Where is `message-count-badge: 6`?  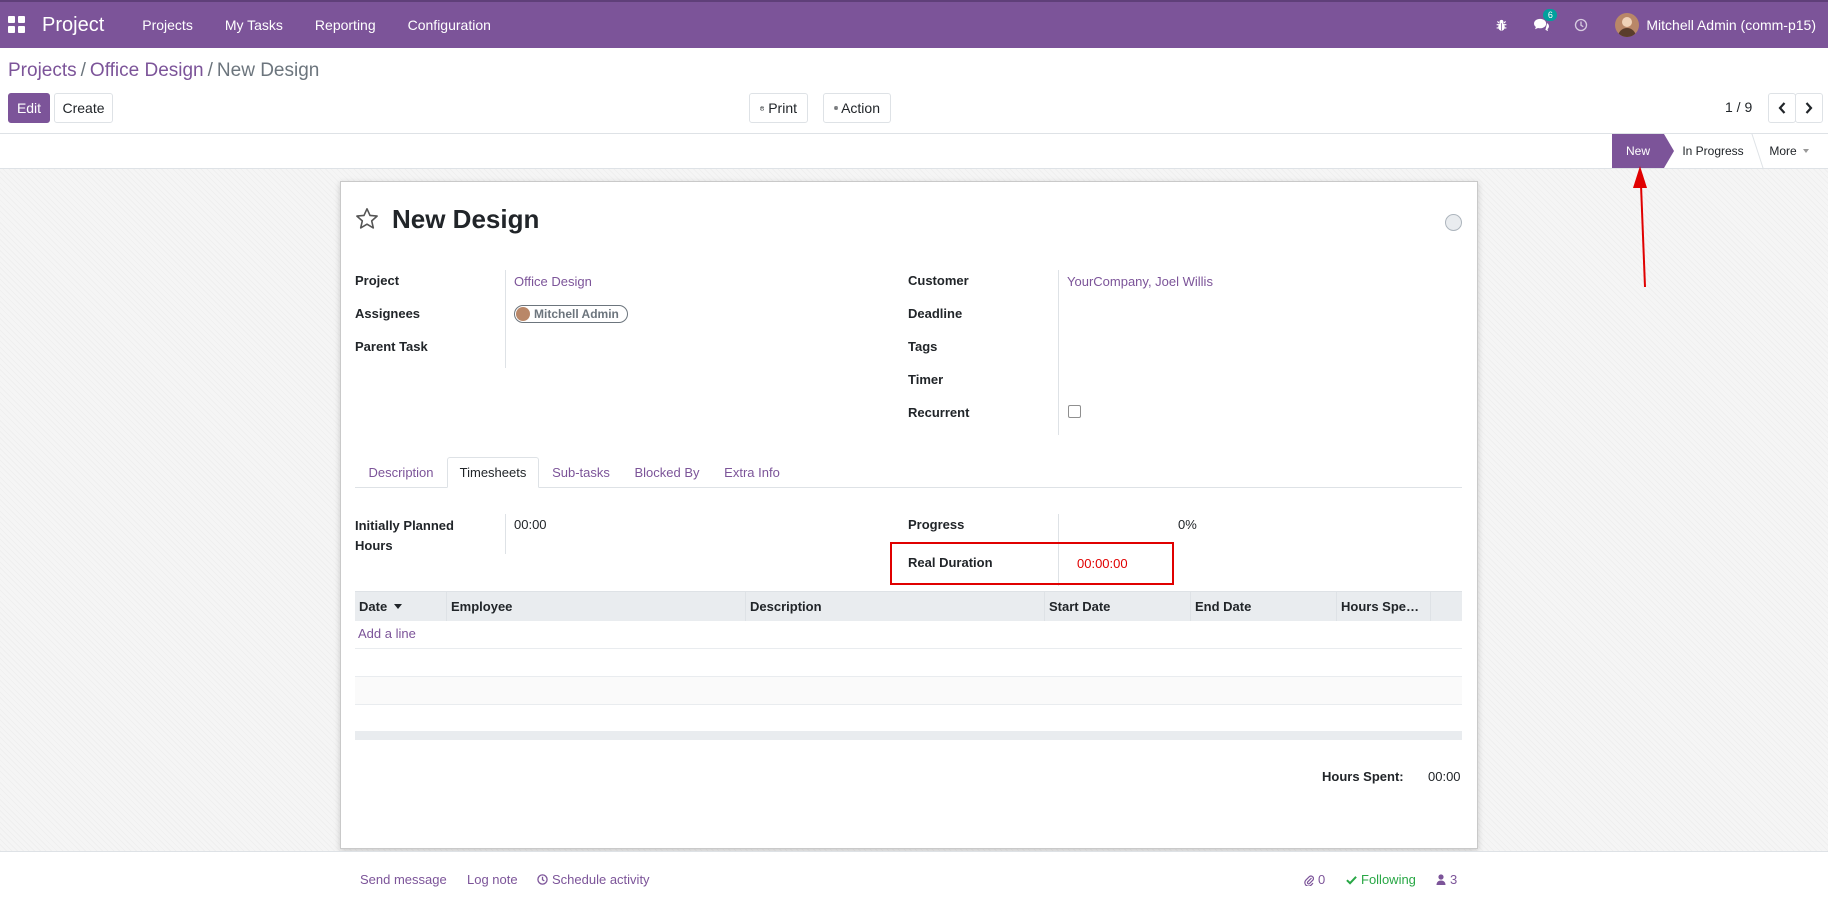 message-count-badge: 6 is located at coordinates (1550, 15).